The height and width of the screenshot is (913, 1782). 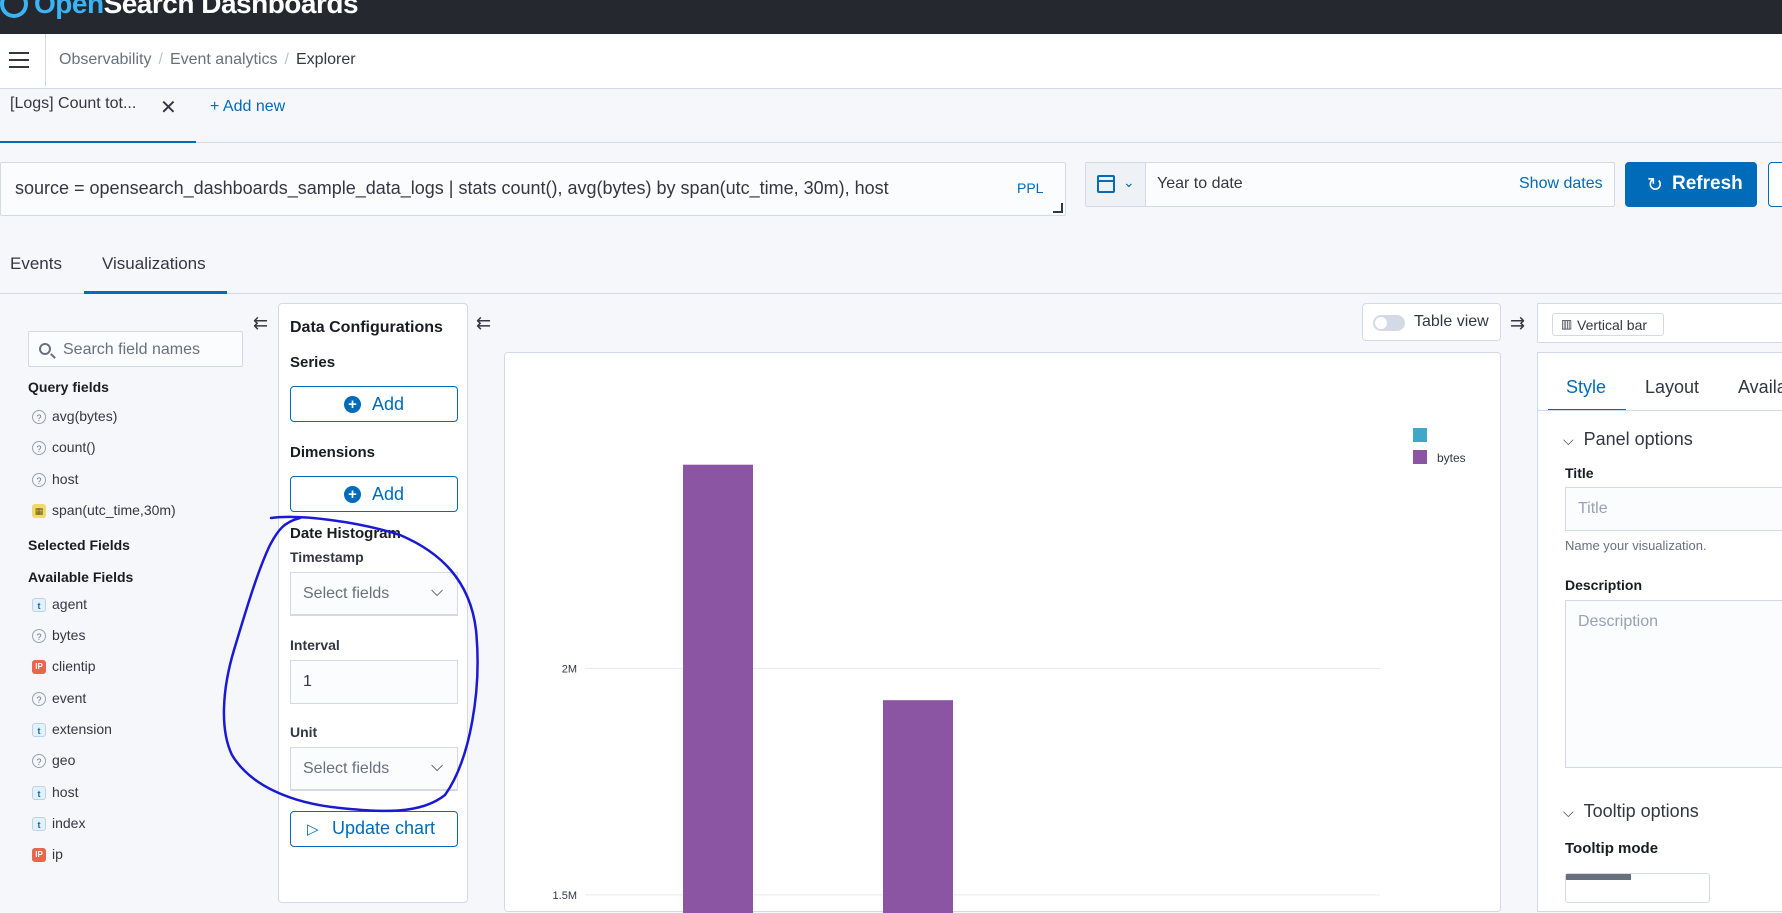 I want to click on field-item: t index, so click(x=72, y=826).